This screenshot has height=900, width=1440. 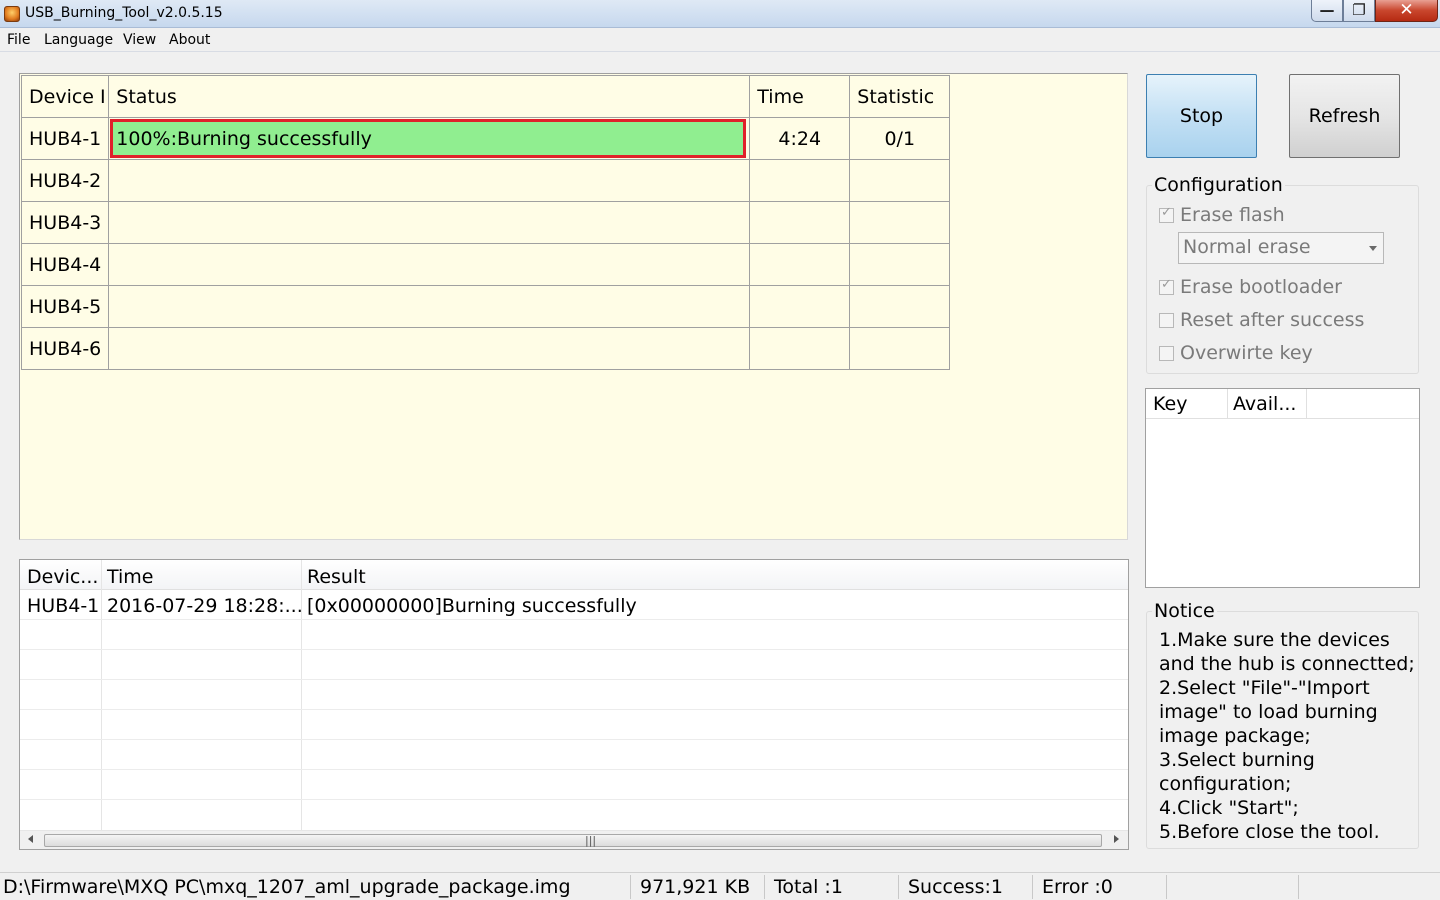 I want to click on menu-about: About, so click(x=189, y=40).